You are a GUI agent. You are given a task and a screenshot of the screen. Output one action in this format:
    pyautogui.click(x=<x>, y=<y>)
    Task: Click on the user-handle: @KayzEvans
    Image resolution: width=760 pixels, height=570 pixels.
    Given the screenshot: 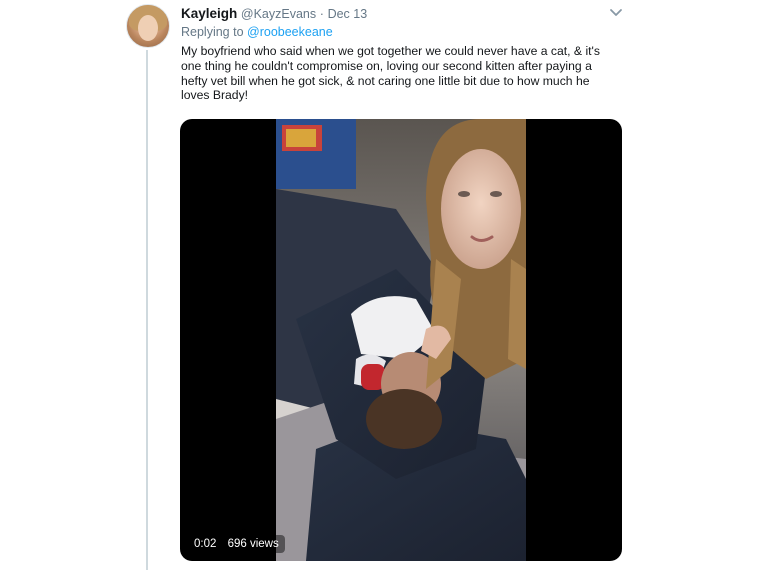 What is the action you would take?
    pyautogui.click(x=278, y=14)
    